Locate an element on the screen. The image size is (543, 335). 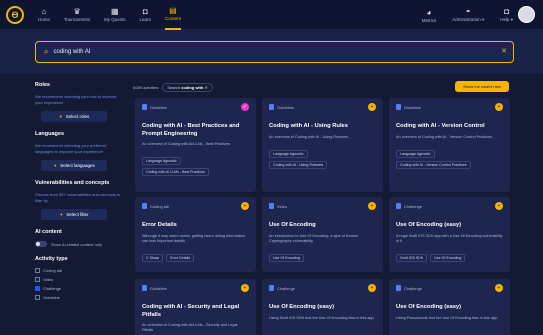
nav-home: ⌂ Home is located at coordinates (44, 15).